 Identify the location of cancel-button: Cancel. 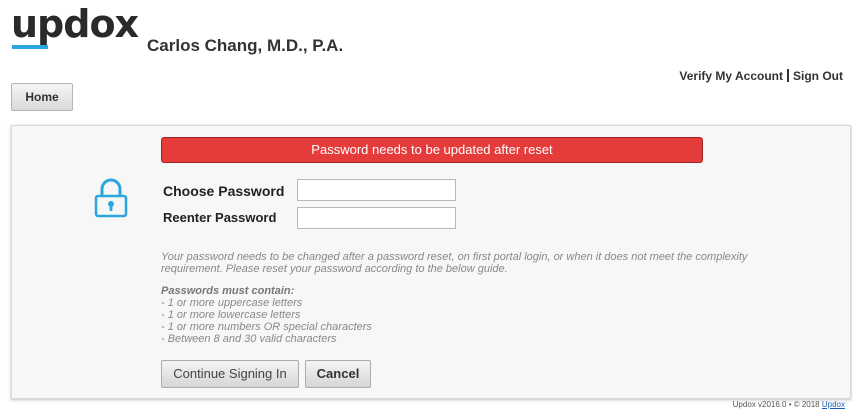
(338, 374).